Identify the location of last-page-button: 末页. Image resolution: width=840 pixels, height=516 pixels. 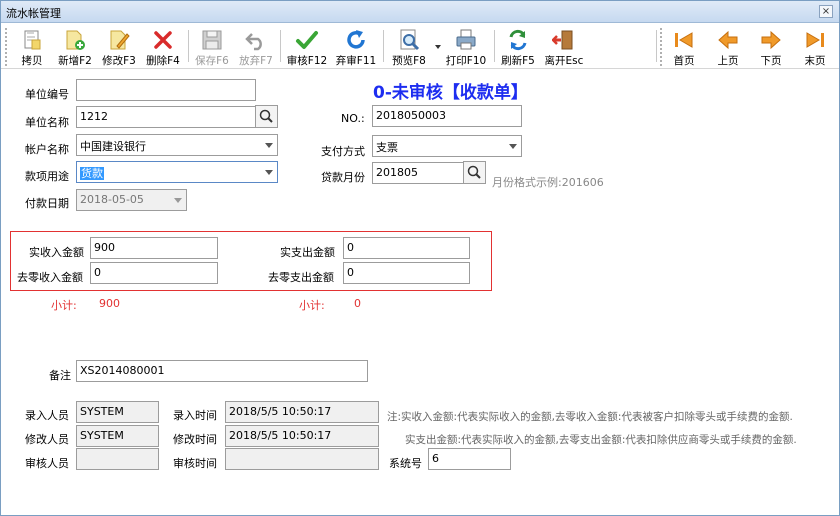
(815, 47).